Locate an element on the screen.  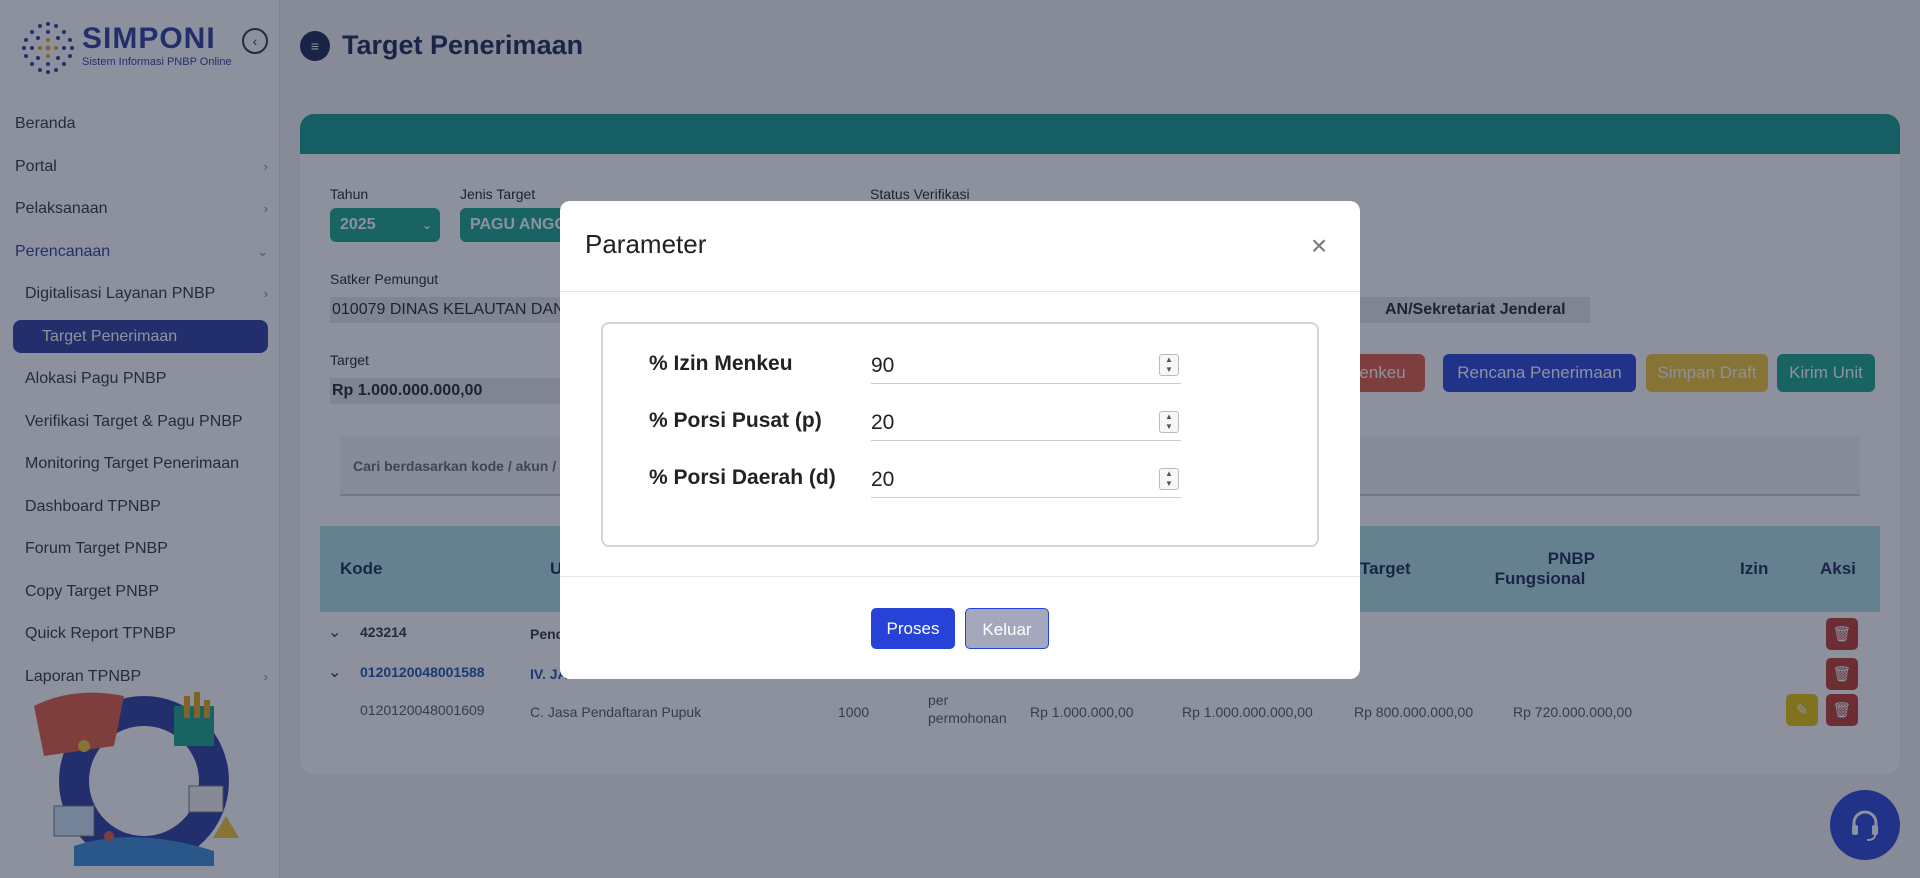
param-label: % Porsi Daerah (d) is located at coordinates (742, 477).